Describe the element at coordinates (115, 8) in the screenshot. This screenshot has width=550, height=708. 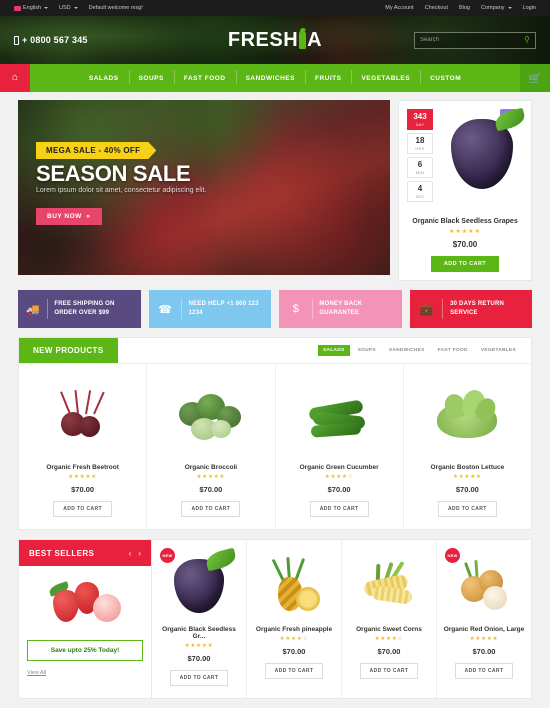
I see `welcome-message: Default welcome msg!` at that location.